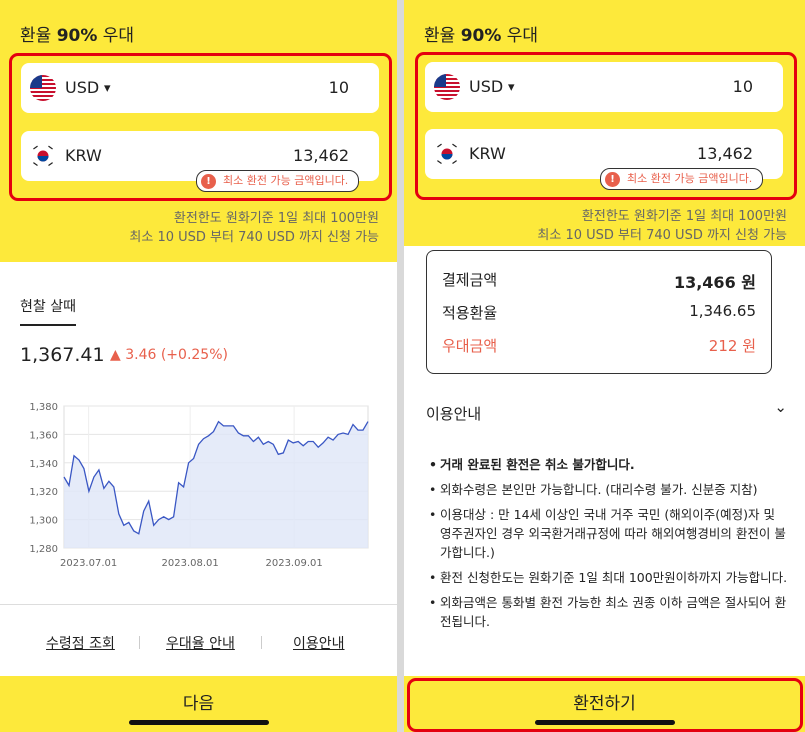 The image size is (805, 732). I want to click on pay-amount-row: 결제금액 13,466 원, so click(599, 280).